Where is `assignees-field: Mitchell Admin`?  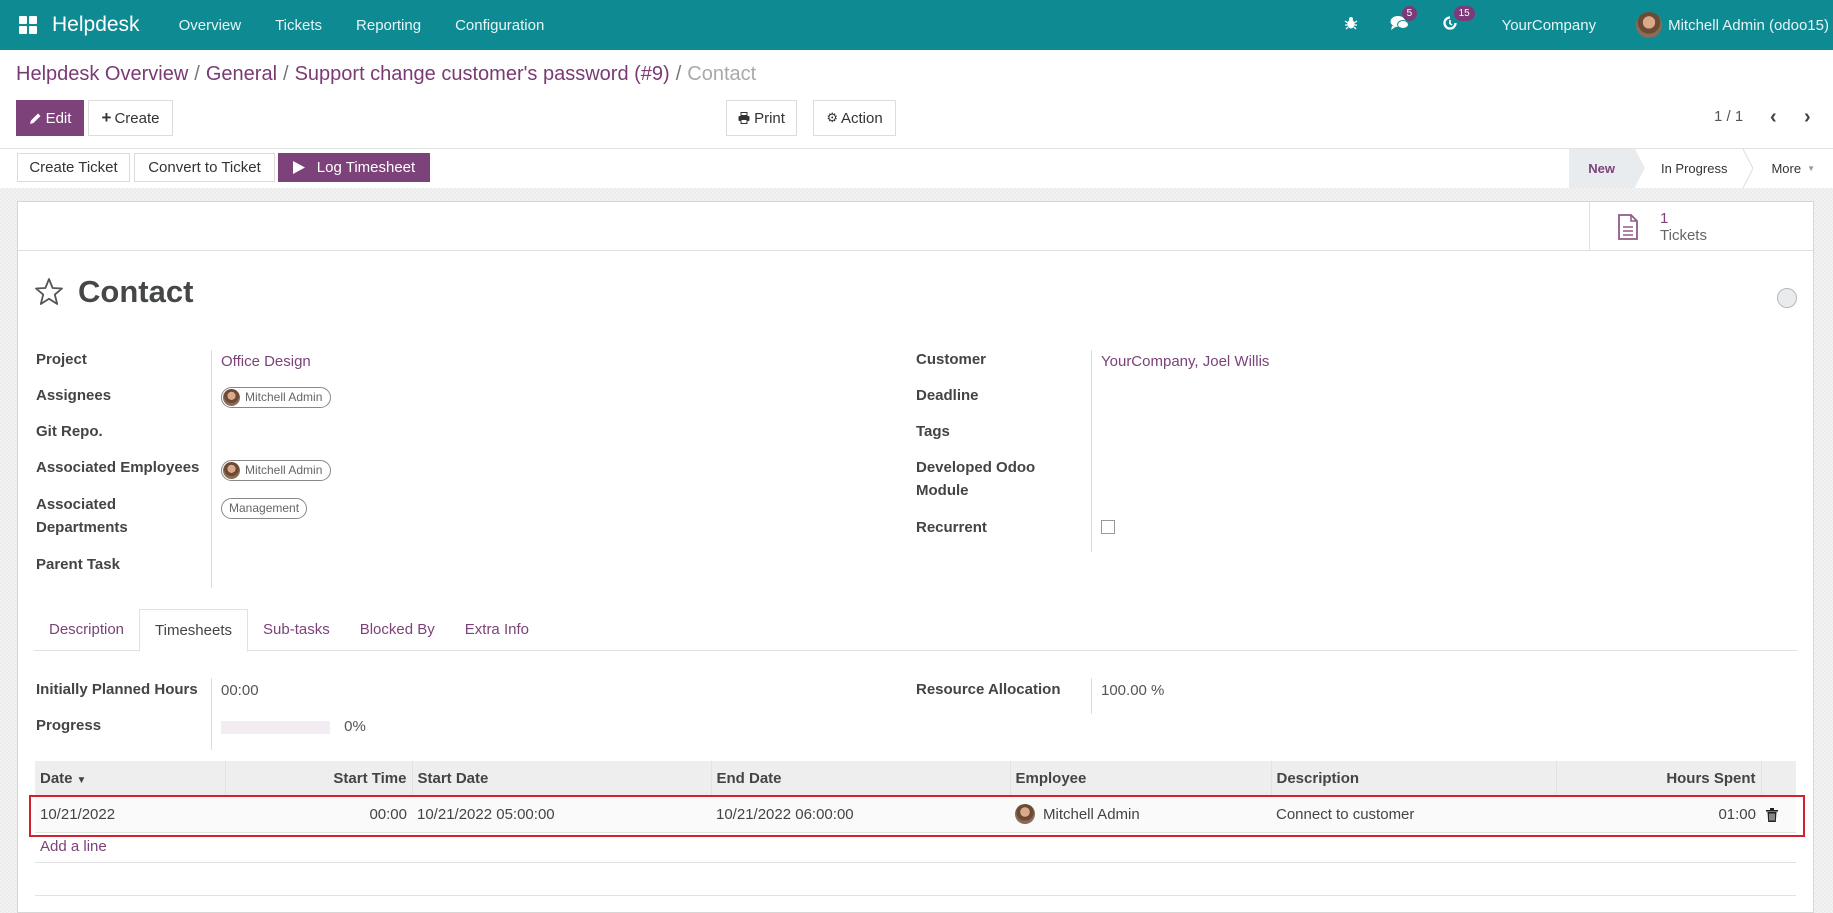 assignees-field: Mitchell Admin is located at coordinates (276, 400).